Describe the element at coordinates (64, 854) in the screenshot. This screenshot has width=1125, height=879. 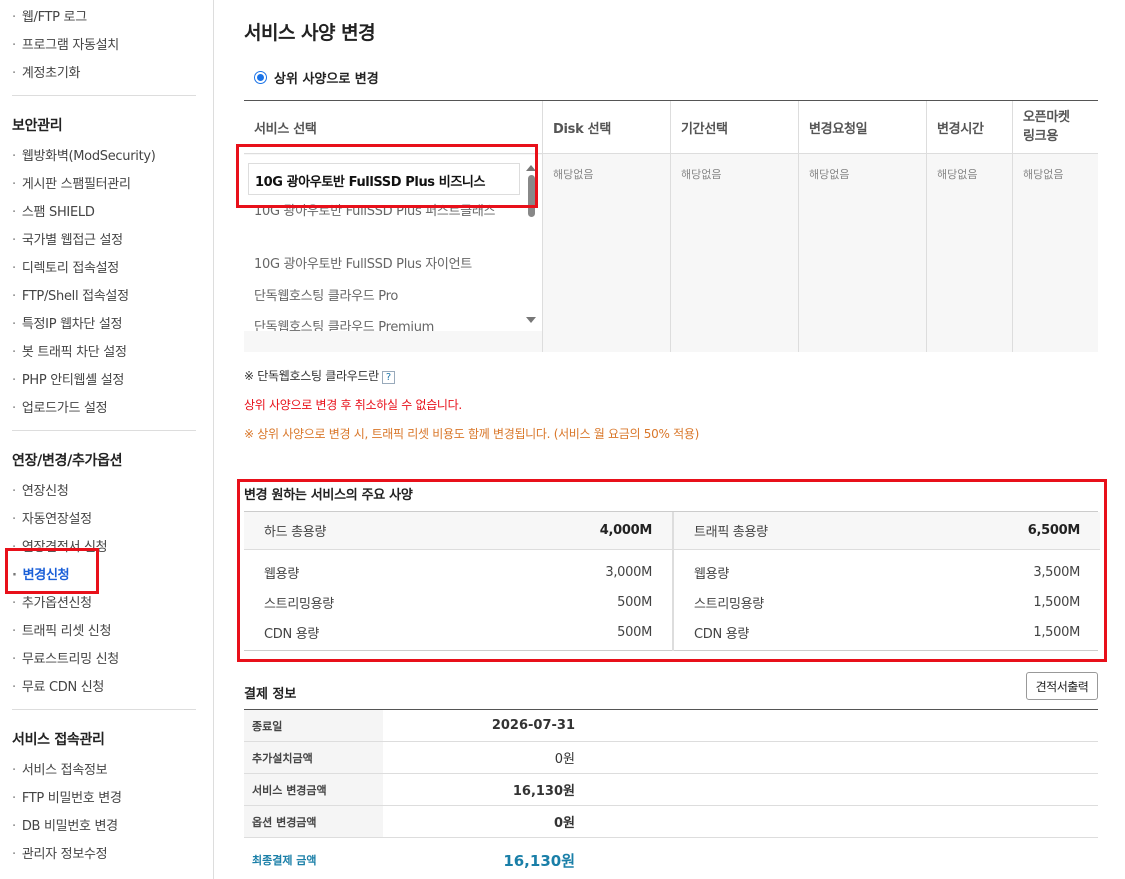
I see `sidebar-item-label: 관리자 정보수정` at that location.